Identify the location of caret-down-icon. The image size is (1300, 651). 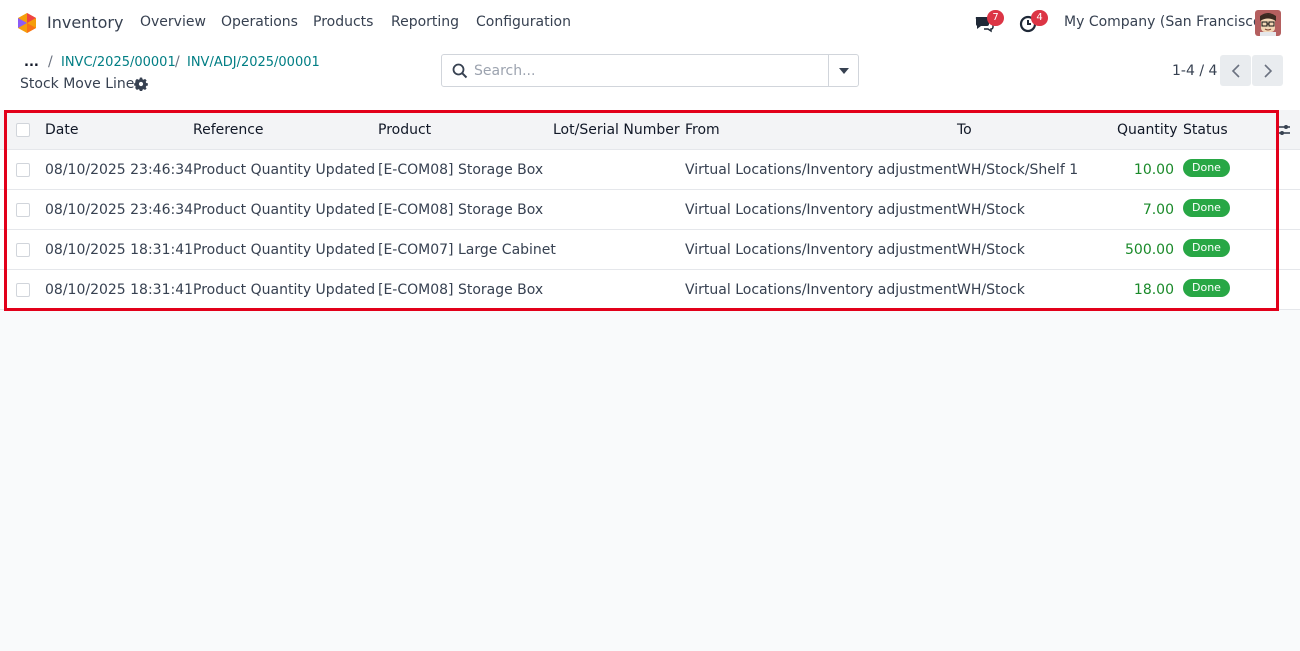
(843, 70).